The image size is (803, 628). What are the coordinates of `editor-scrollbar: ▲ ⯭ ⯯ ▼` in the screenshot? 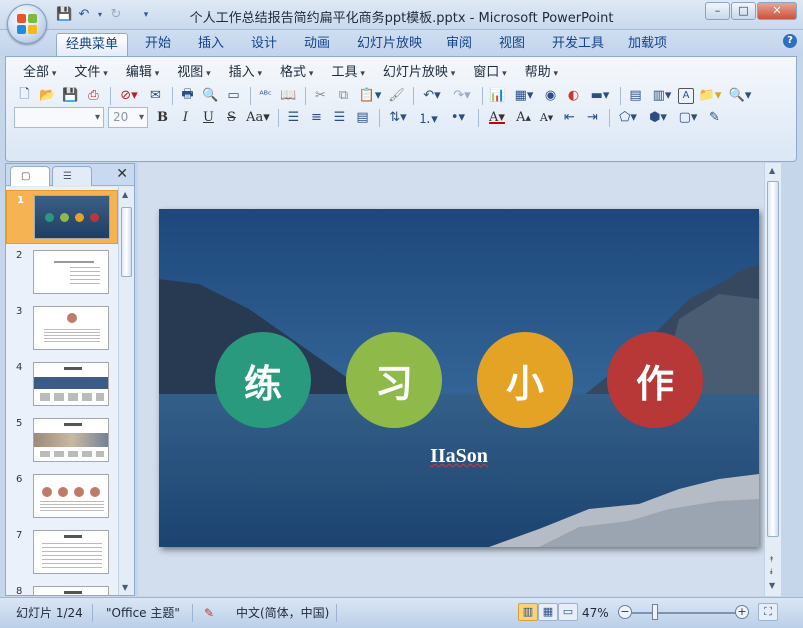 It's located at (772, 379).